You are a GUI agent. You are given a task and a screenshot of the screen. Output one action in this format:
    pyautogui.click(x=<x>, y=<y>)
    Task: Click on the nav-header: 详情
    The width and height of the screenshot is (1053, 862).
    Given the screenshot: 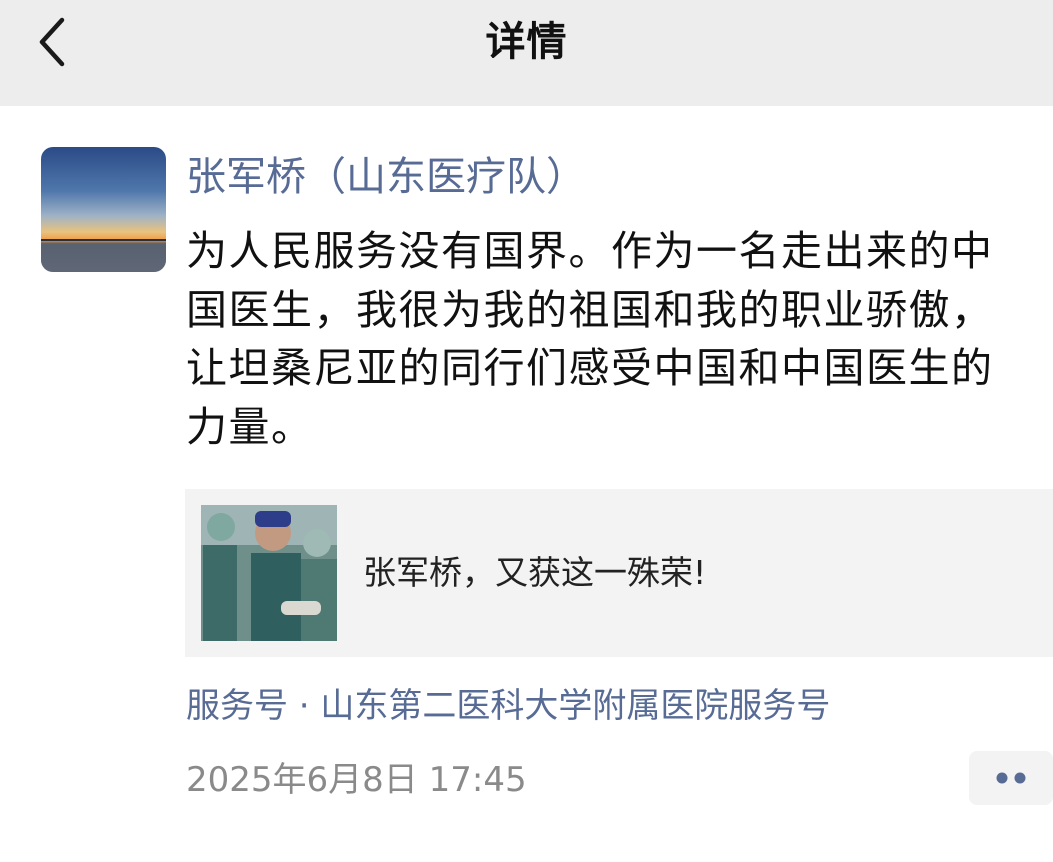 What is the action you would take?
    pyautogui.click(x=526, y=53)
    